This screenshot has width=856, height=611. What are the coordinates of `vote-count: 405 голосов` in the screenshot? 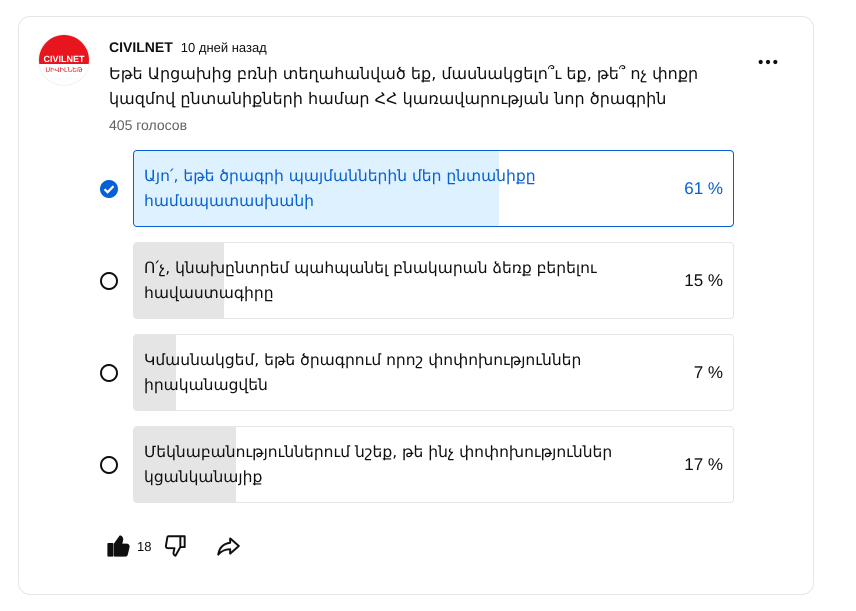 It's located at (148, 125).